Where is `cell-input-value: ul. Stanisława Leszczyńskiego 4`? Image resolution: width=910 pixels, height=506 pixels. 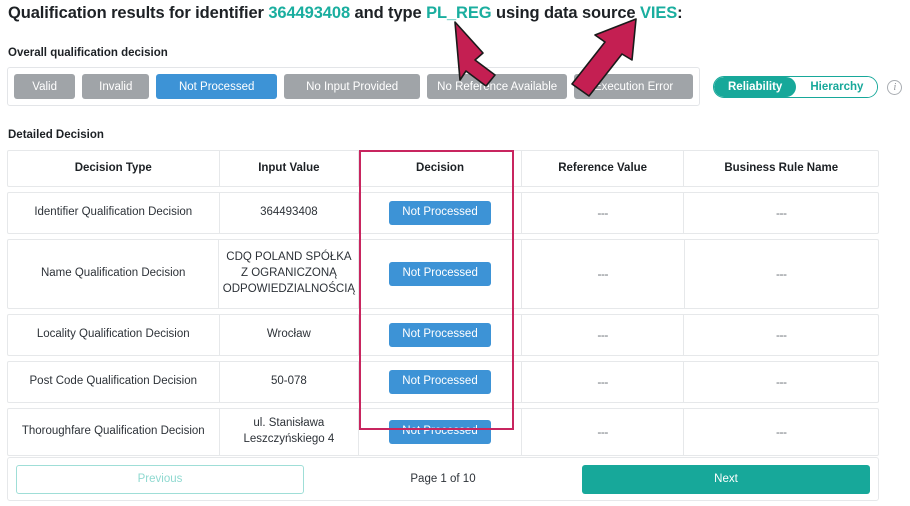
cell-input-value: ul. Stanisława Leszczyńskiego 4 is located at coordinates (290, 432).